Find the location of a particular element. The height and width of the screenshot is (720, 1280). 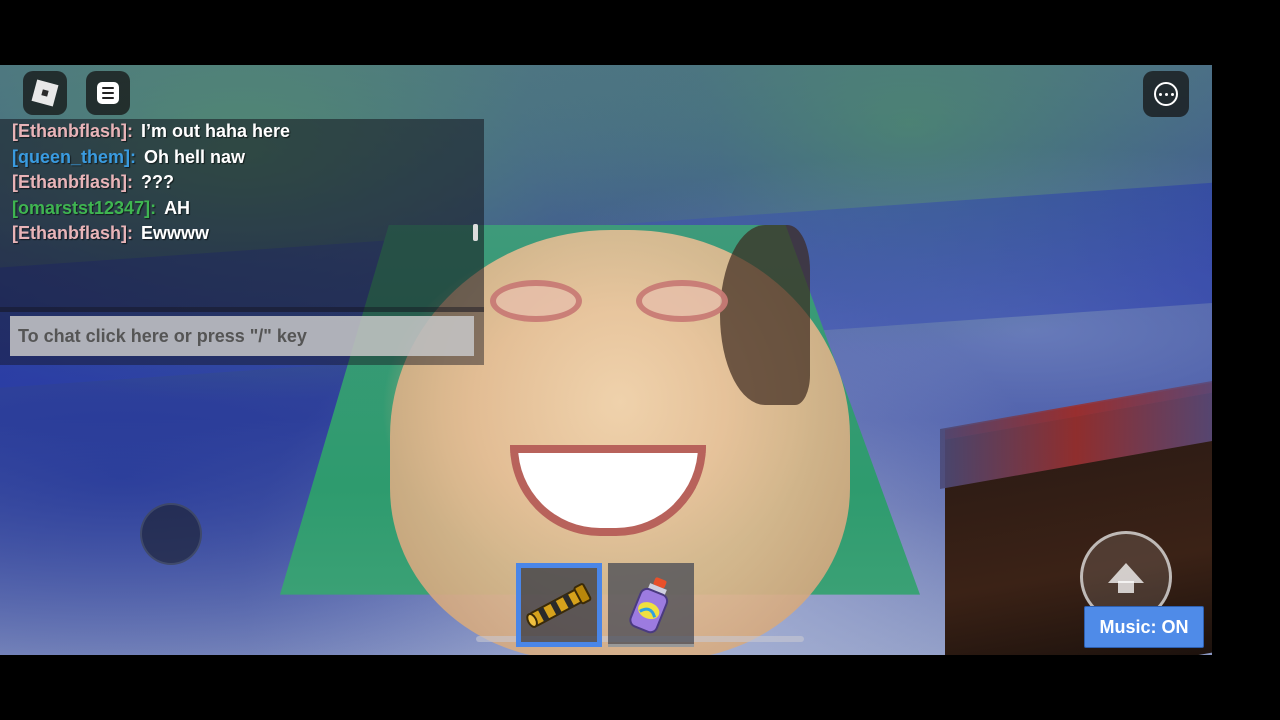

chat-message: [Ethanbflash]: I’m out haha here is located at coordinates (242, 132).